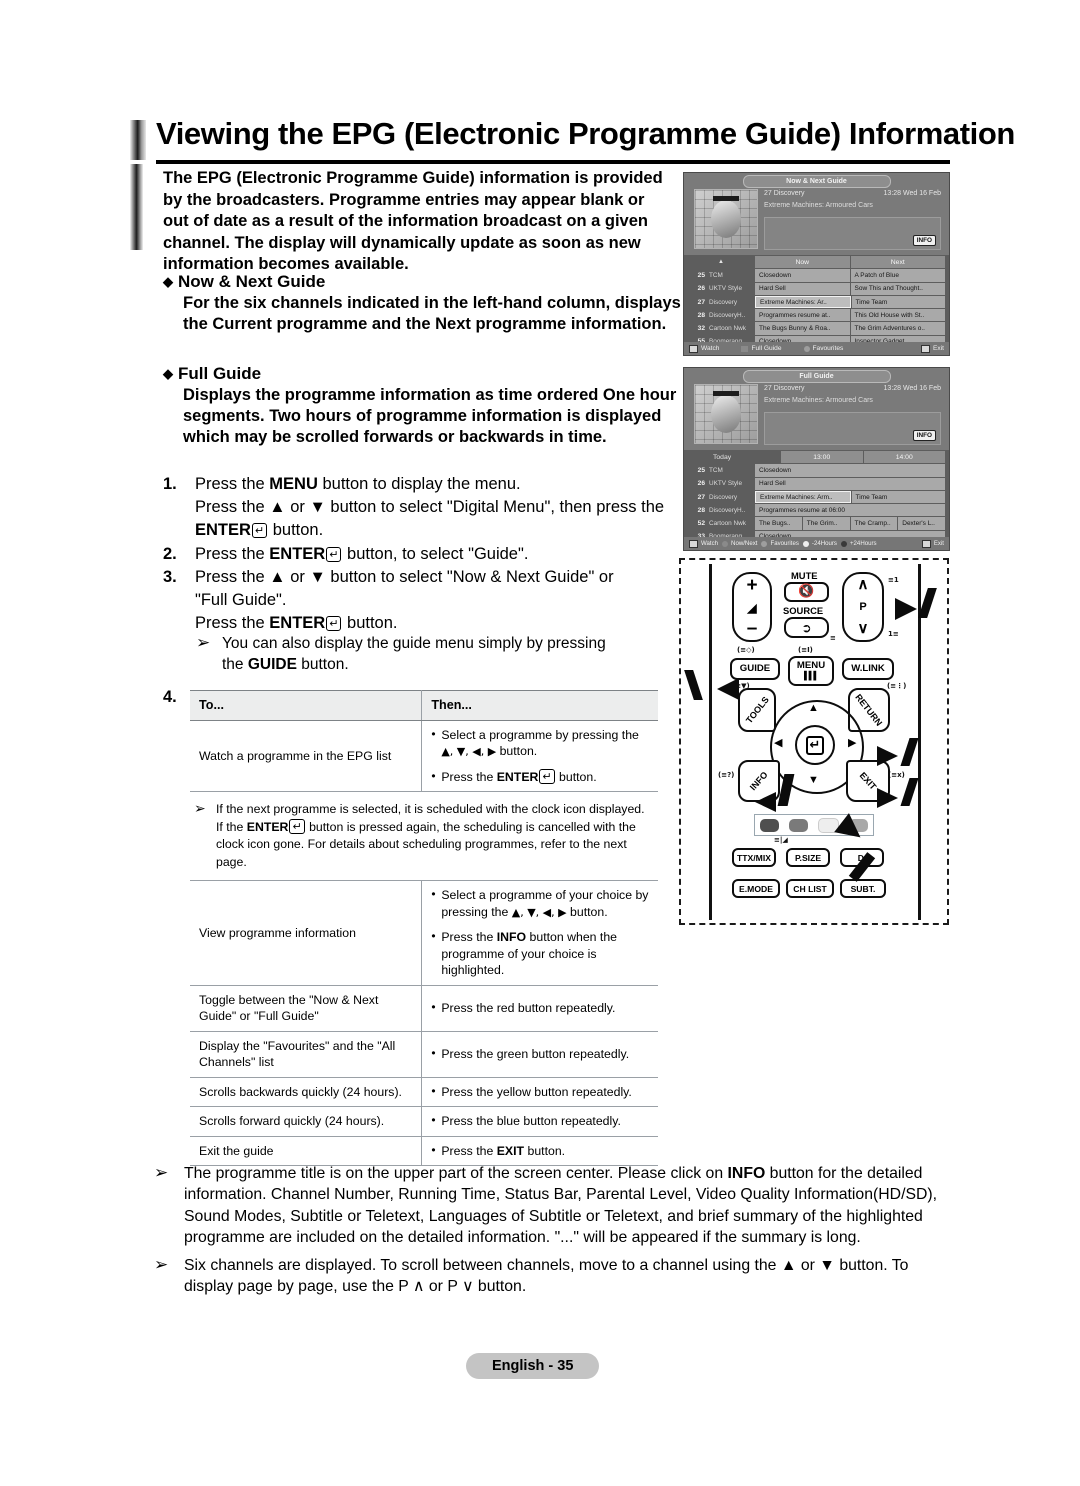 Image resolution: width=1080 pixels, height=1486 pixels. I want to click on exit-label: EXIT, so click(868, 781).